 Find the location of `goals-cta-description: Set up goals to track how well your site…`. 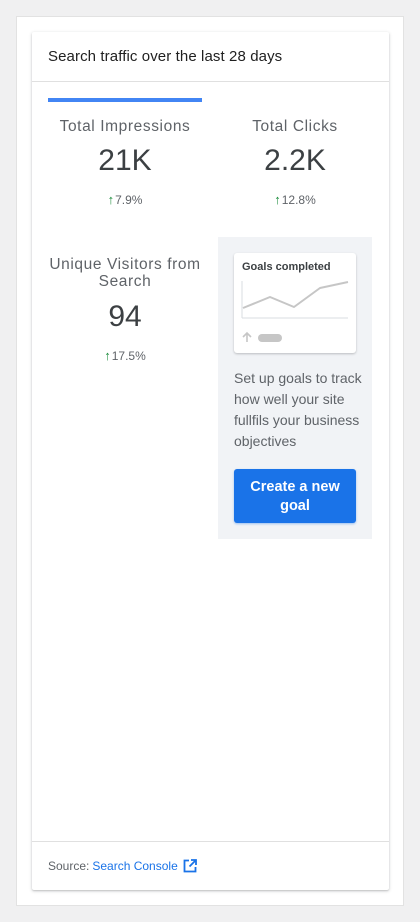

goals-cta-description: Set up goals to track how well your site… is located at coordinates (298, 409).